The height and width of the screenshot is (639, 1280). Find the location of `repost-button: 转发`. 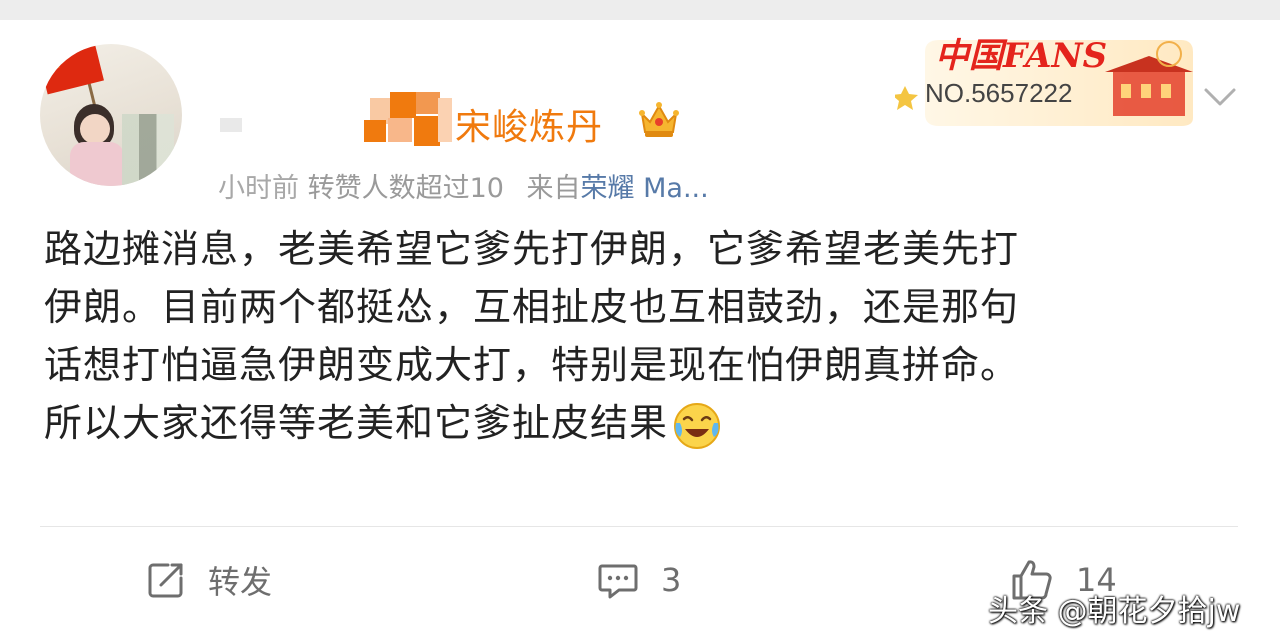

repost-button: 转发 is located at coordinates (209, 580).